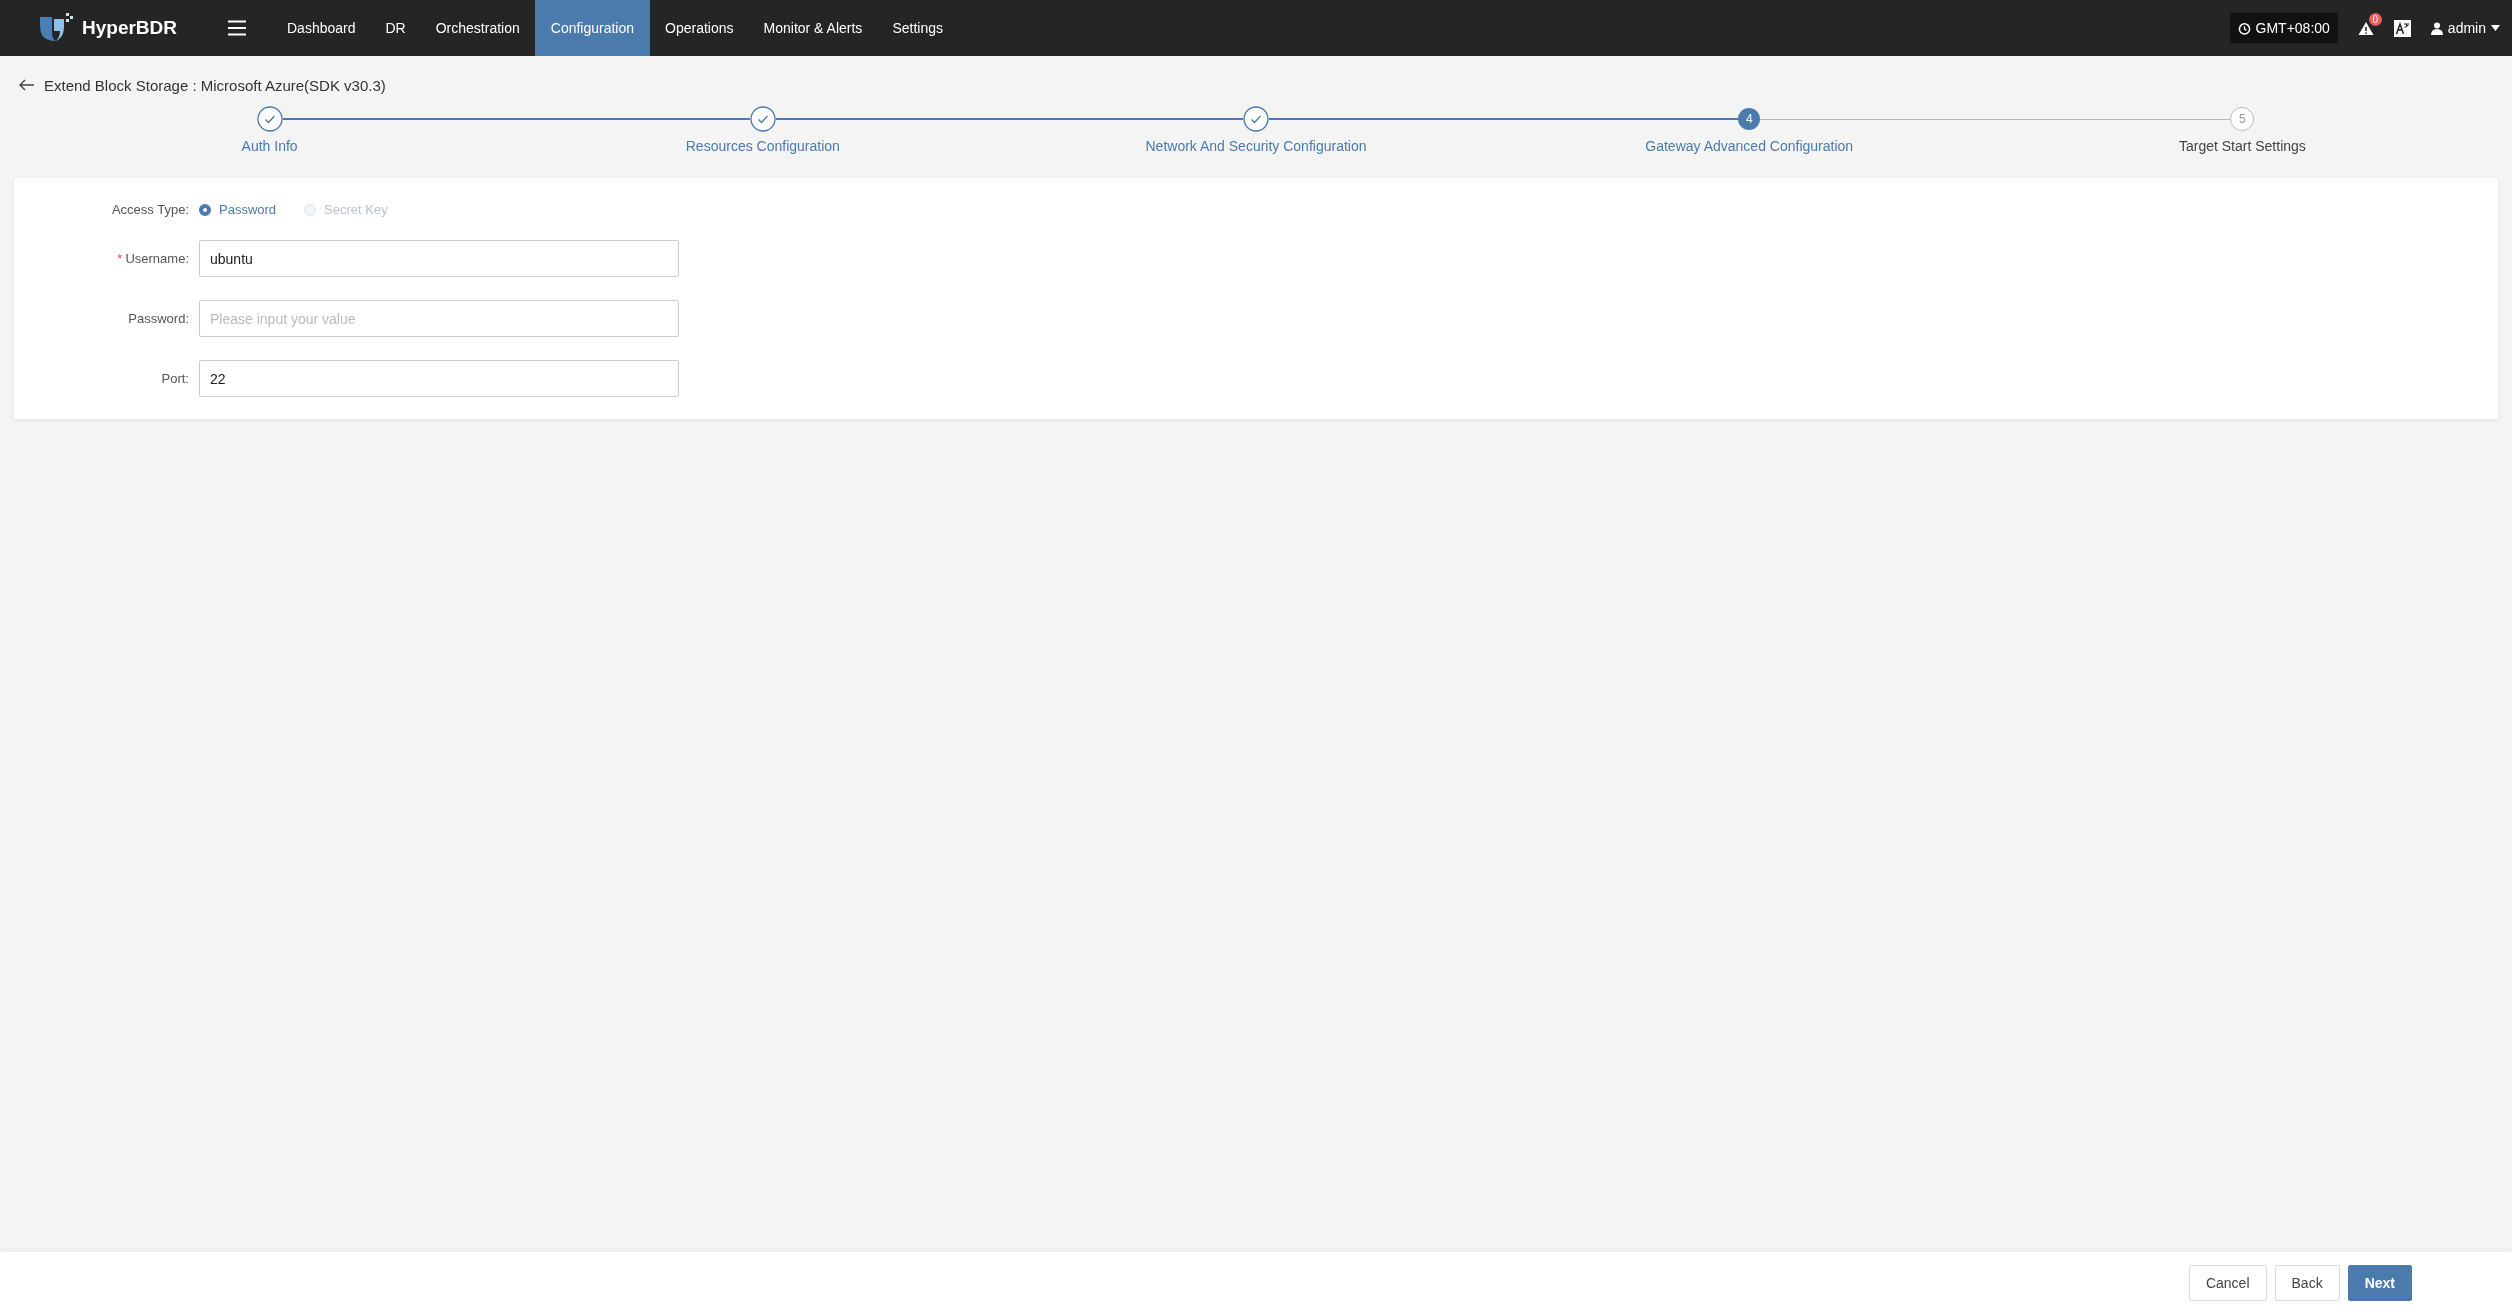  Describe the element at coordinates (215, 85) in the screenshot. I see `page-title: Extend Block Storage : Microsoft Azure(SDK v30.3)` at that location.